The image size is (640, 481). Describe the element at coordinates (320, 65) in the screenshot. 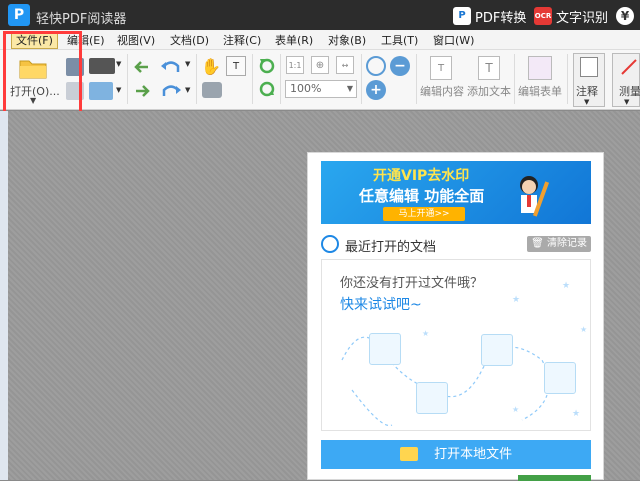

I see `fit-page-icon: ⊕` at that location.